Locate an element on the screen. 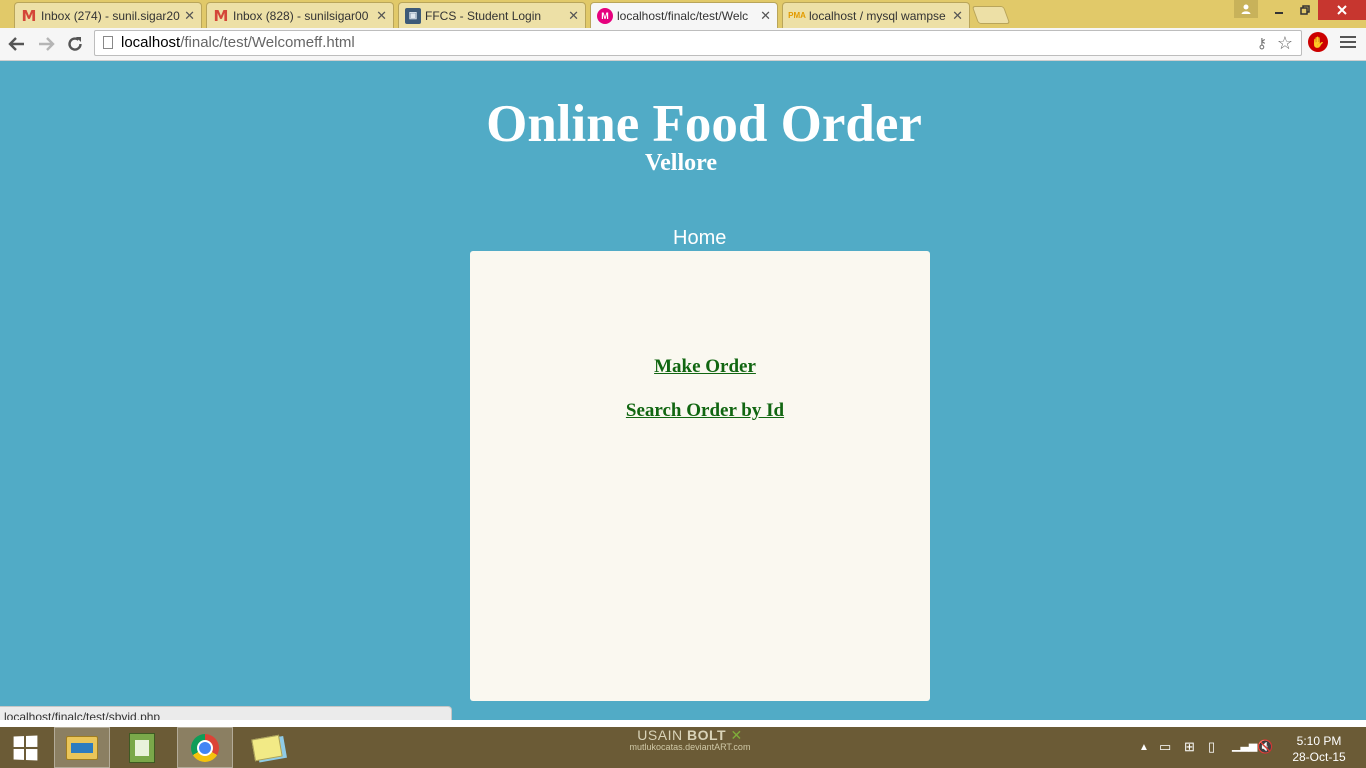 This screenshot has height=768, width=1366. start-button is located at coordinates (25, 747).